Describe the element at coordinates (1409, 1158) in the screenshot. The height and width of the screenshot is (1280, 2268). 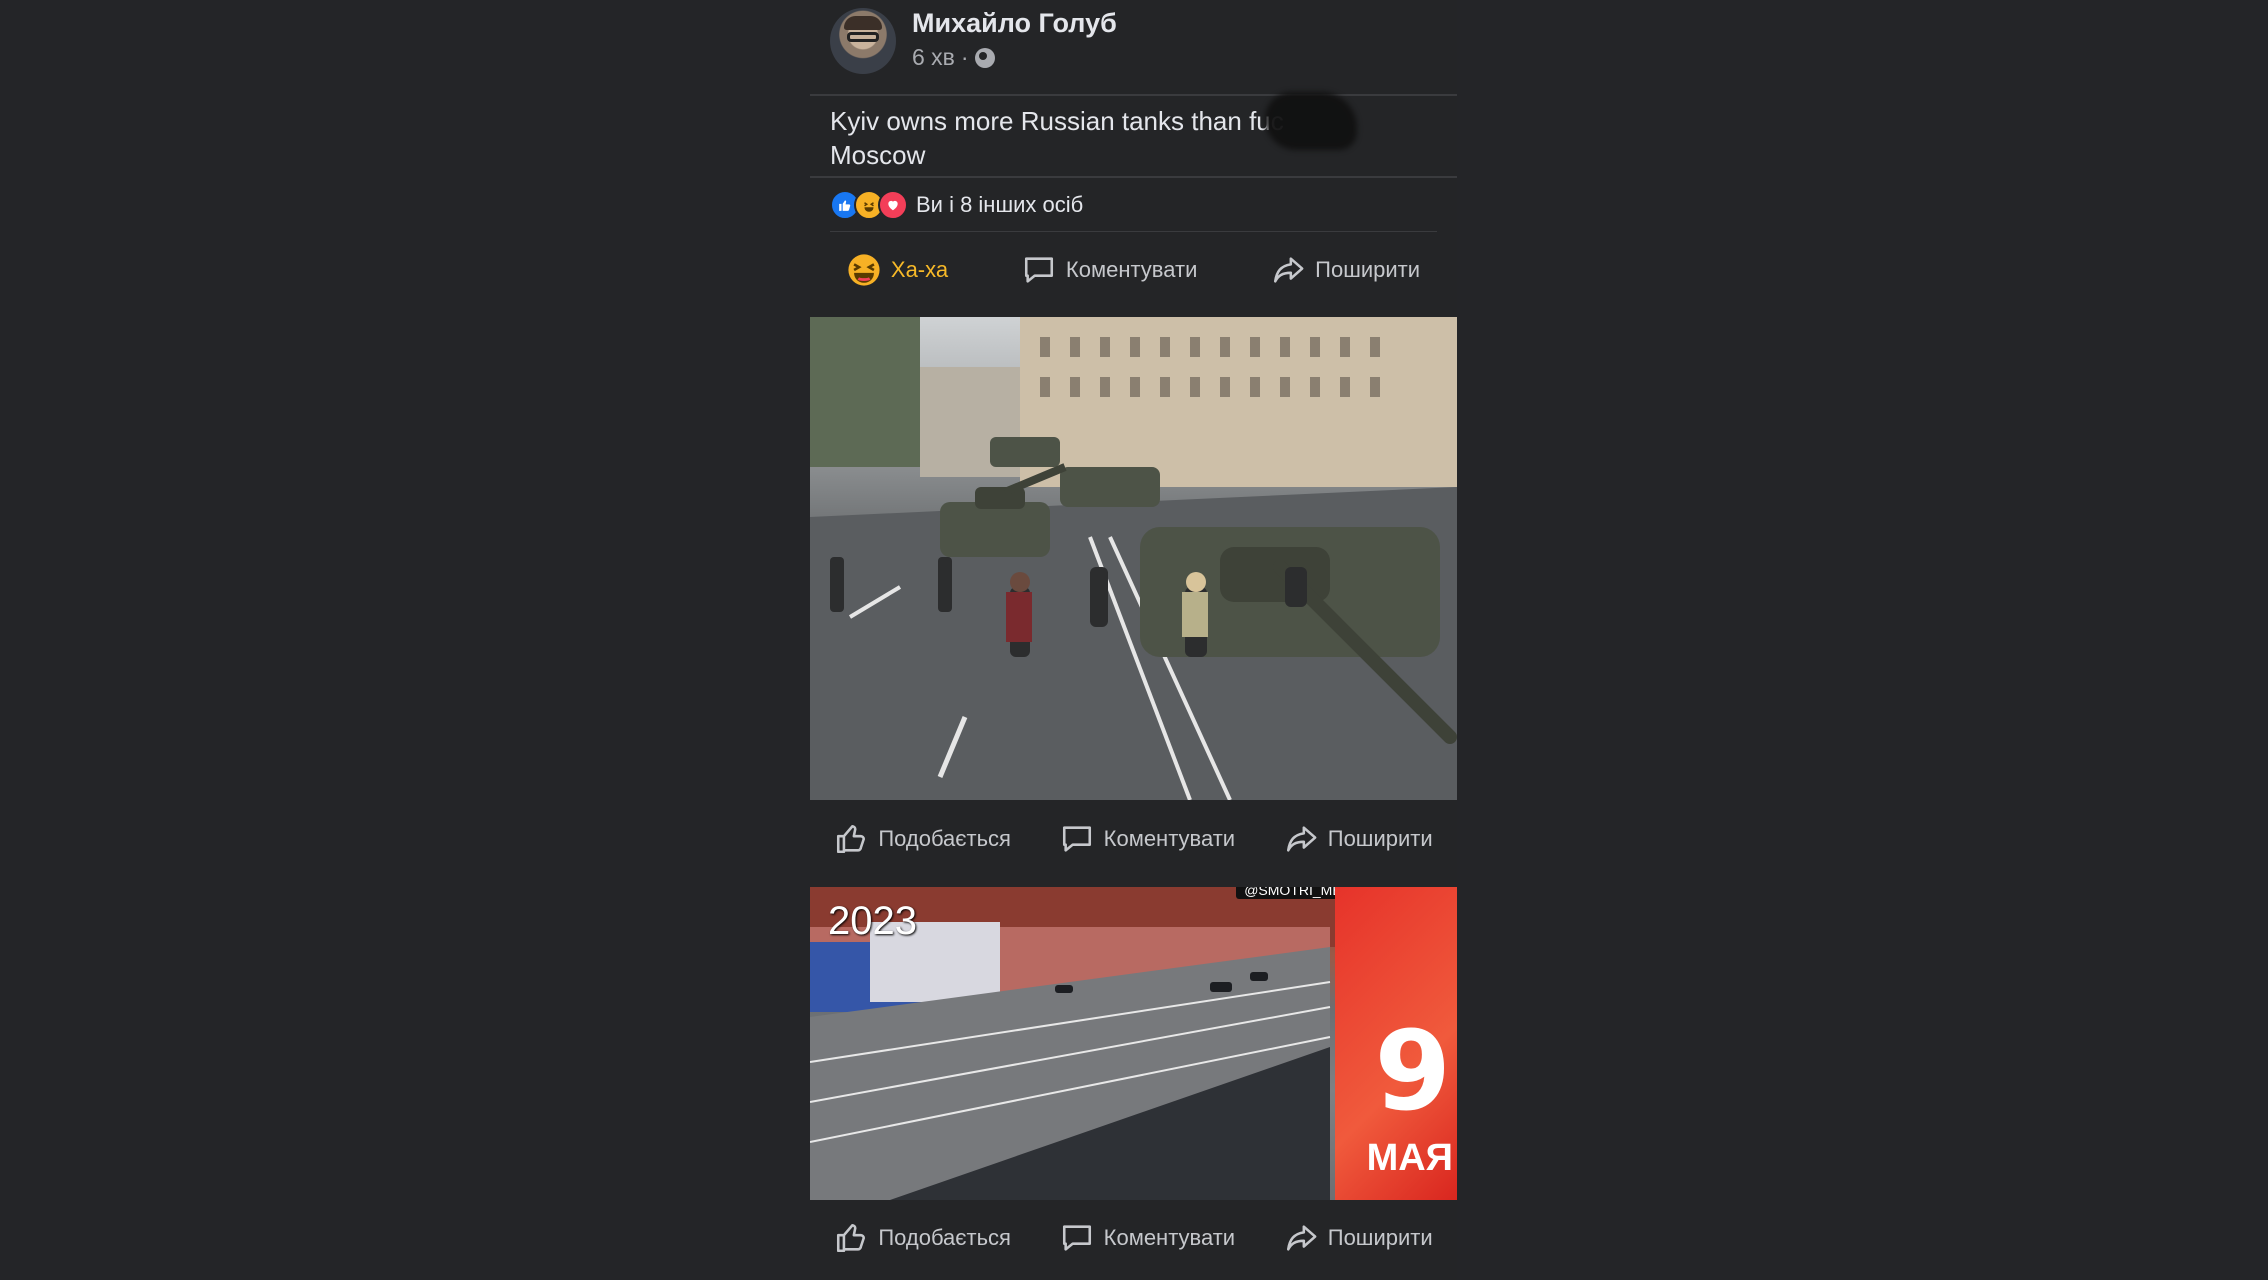
I see `banner-word: МАЯ` at that location.